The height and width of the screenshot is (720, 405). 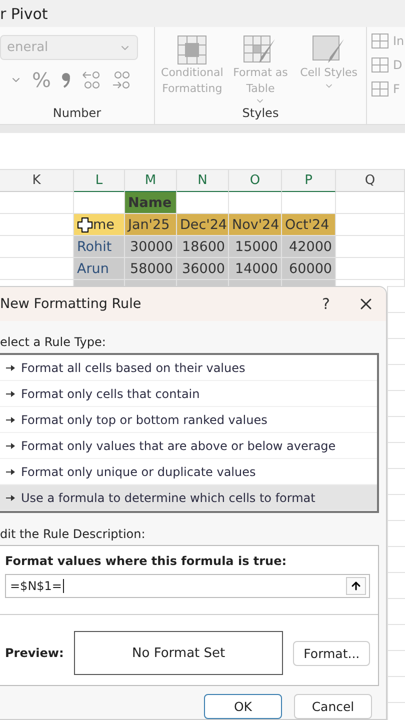 I want to click on field-label: Format values where this formula is true:, so click(x=146, y=561).